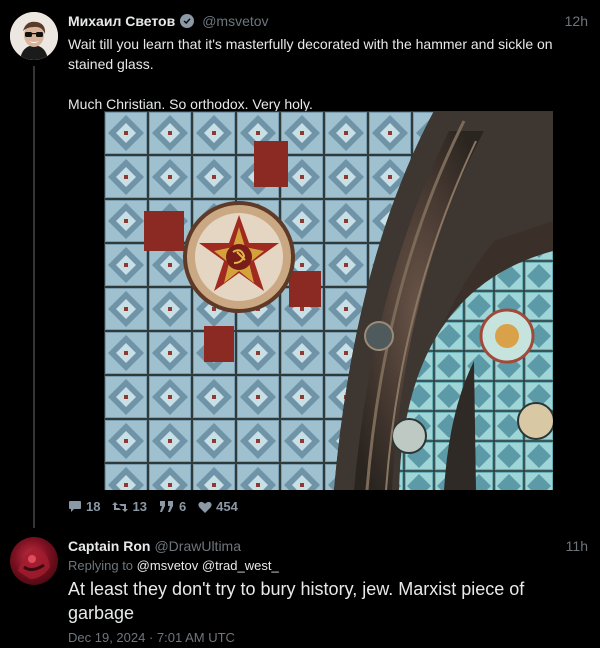 This screenshot has height=648, width=600. Describe the element at coordinates (187, 21) in the screenshot. I see `verified-badge-icon` at that location.